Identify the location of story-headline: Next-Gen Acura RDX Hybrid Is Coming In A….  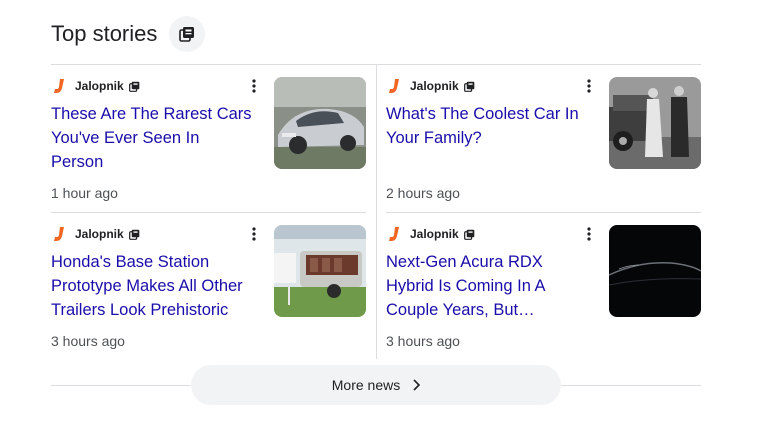
(488, 286).